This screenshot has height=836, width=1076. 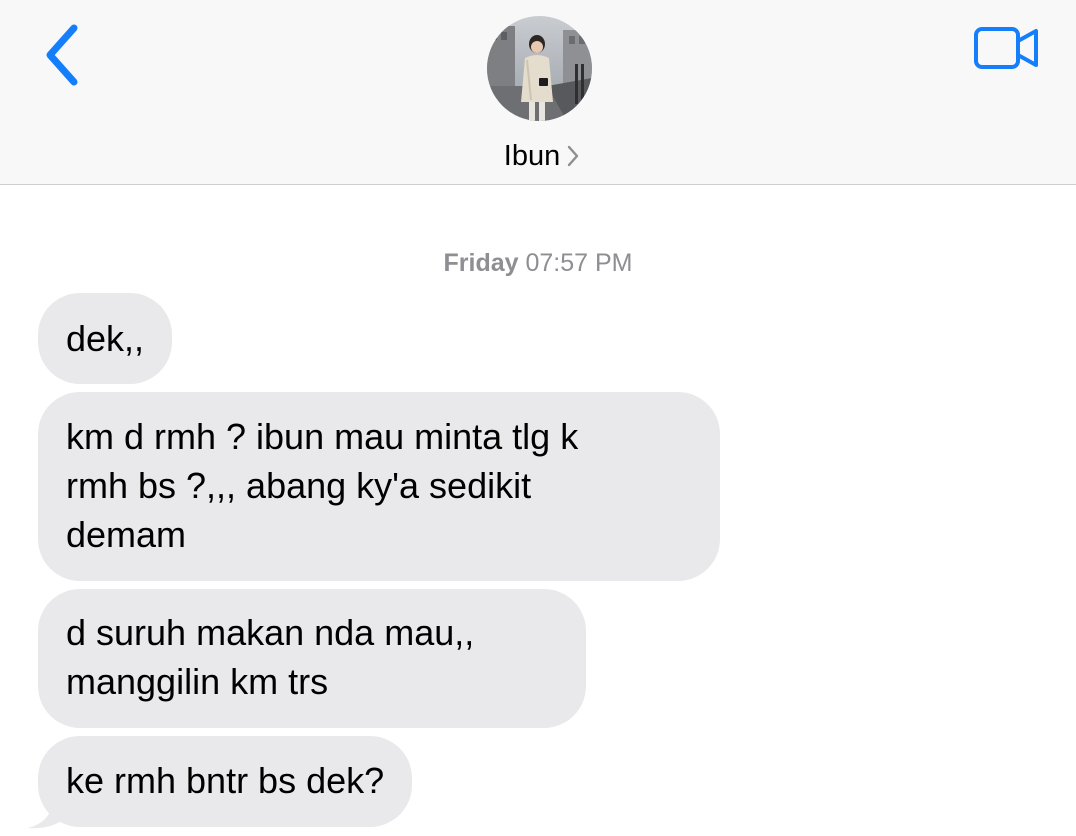 I want to click on received-message-bubble: d suruh makan nda mau,, manggilin km trs, so click(x=312, y=658).